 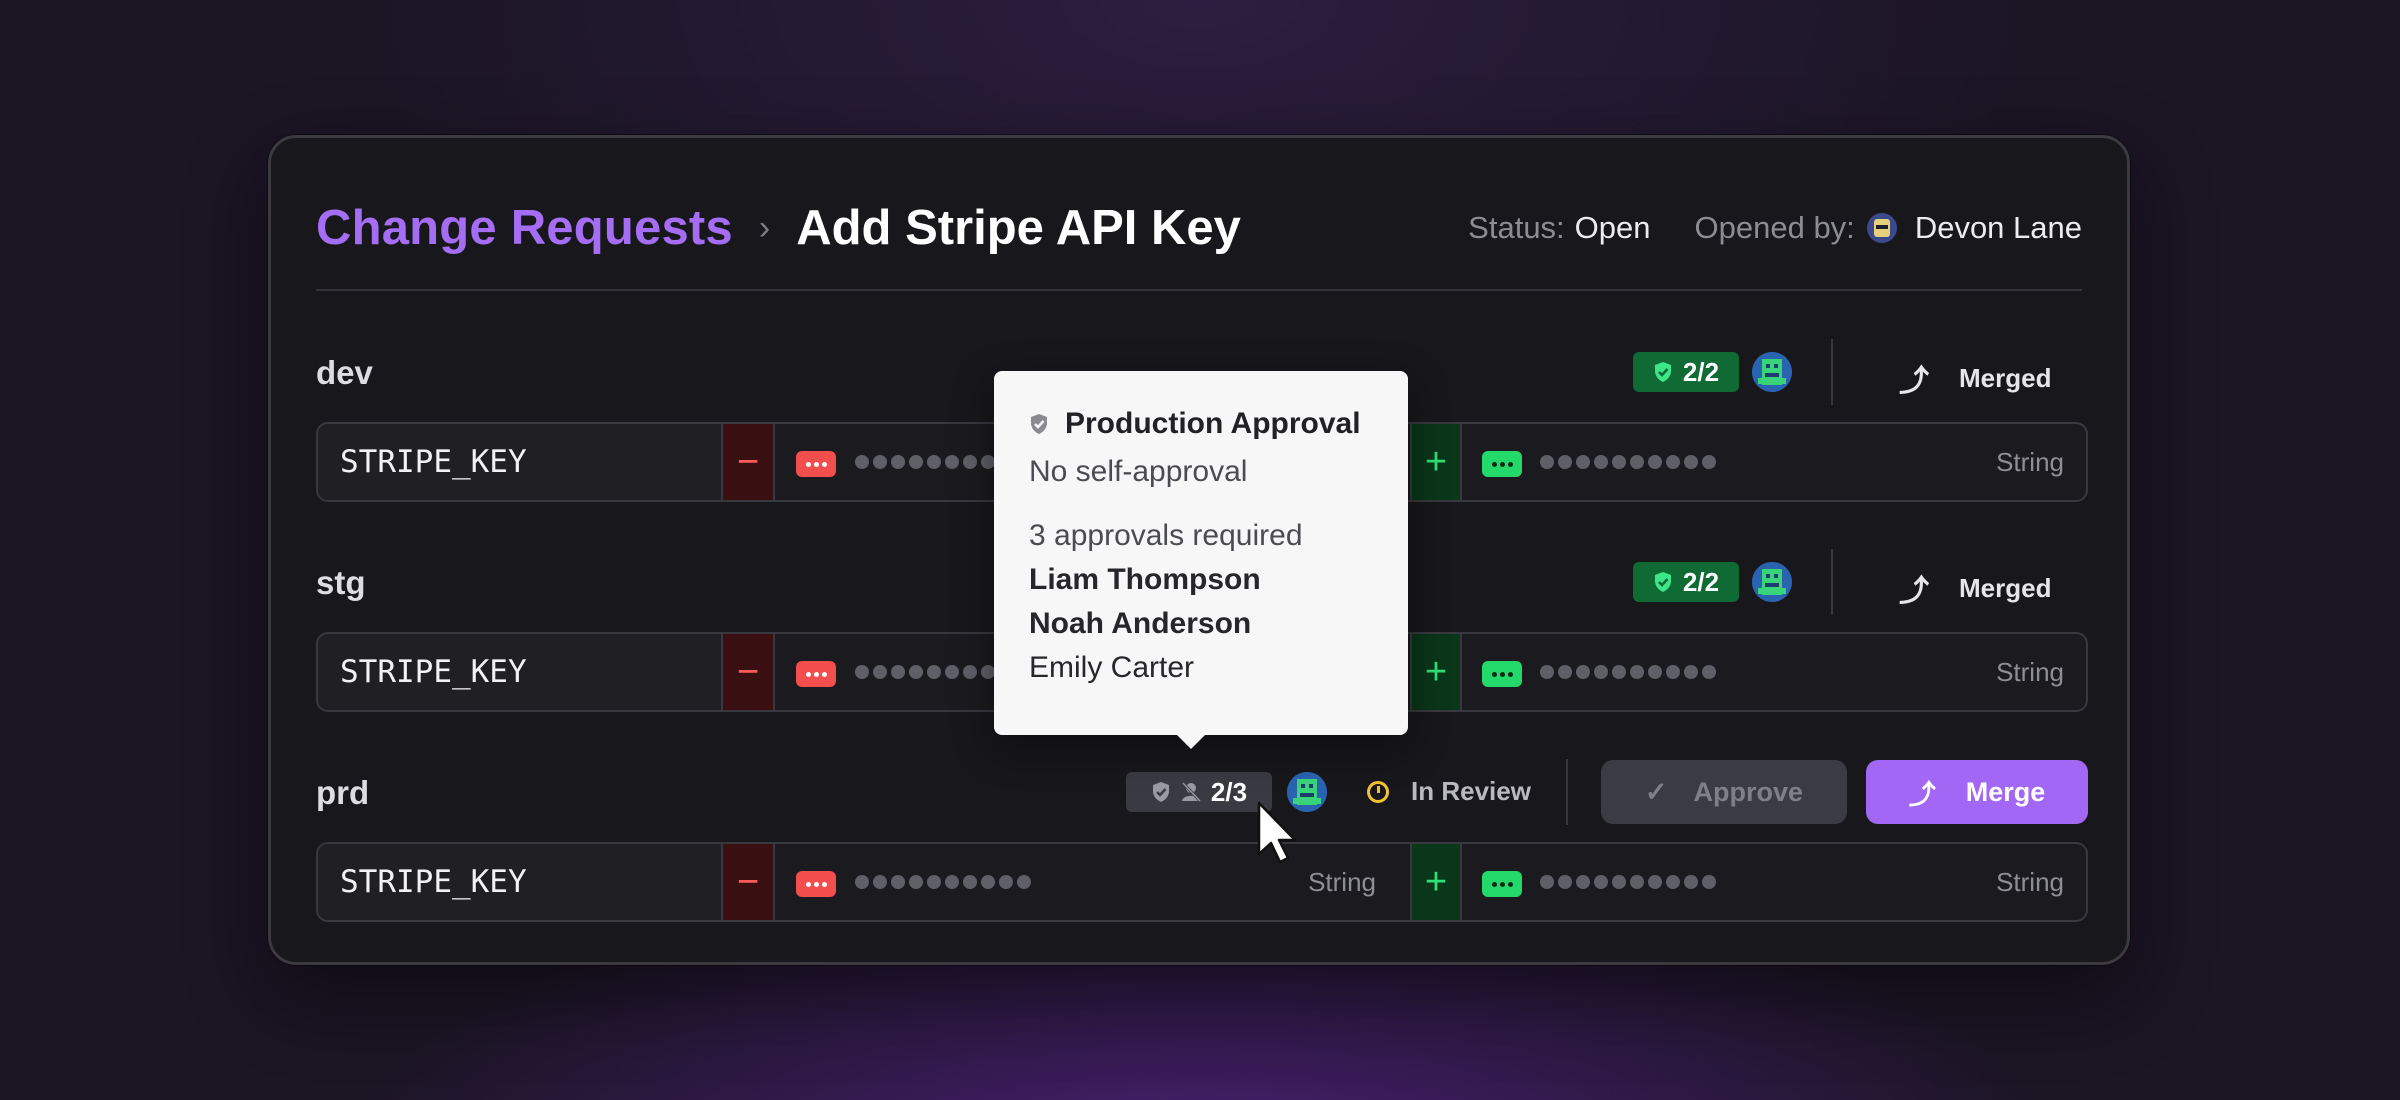 What do you see at coordinates (344, 372) in the screenshot?
I see `env-name-dev: dev` at bounding box center [344, 372].